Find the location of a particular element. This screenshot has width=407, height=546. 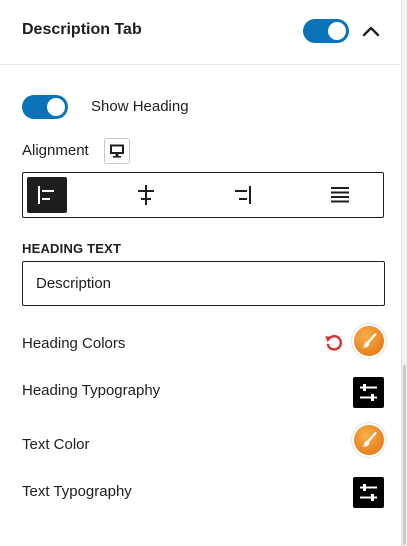

responsive-device-button is located at coordinates (117, 151).